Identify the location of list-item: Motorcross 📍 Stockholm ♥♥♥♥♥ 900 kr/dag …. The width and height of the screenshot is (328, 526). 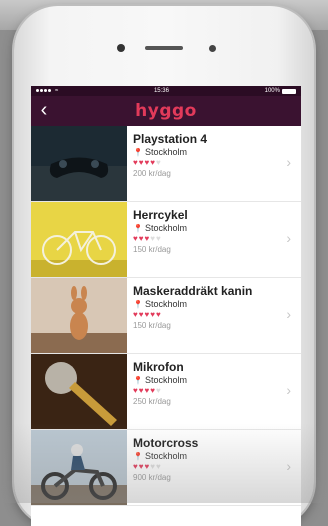
(166, 468).